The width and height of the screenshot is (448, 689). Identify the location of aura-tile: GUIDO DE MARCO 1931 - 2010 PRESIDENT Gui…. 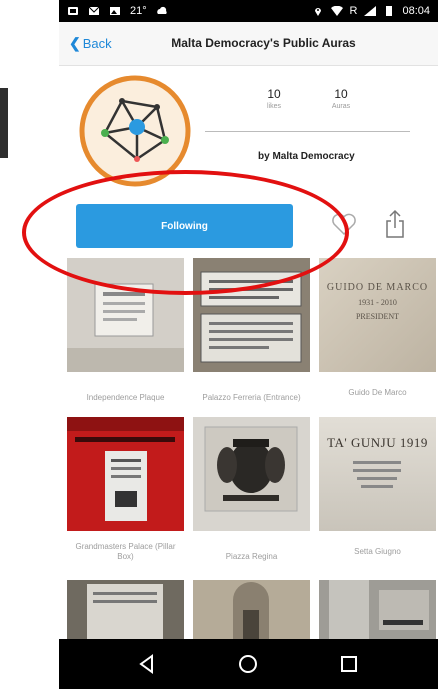
(377, 328).